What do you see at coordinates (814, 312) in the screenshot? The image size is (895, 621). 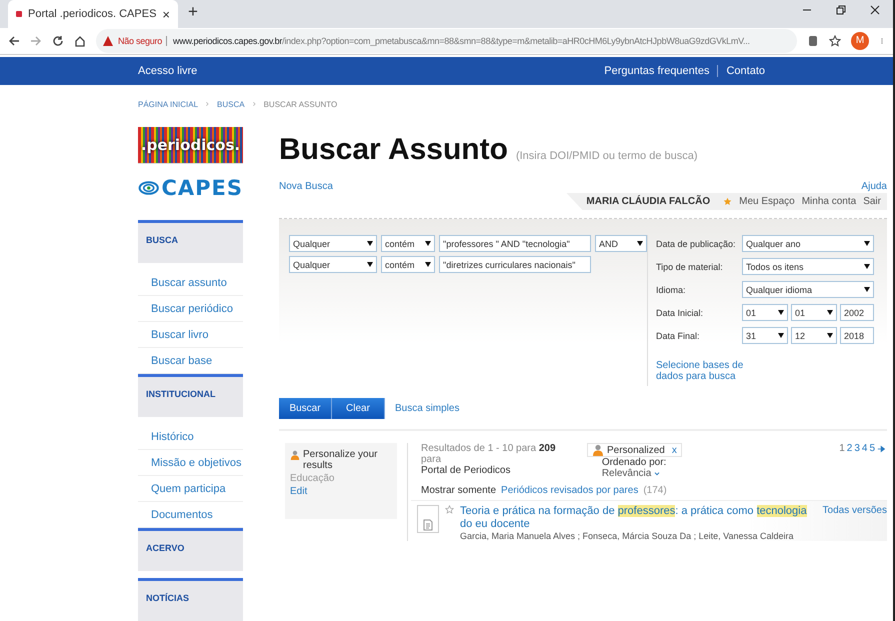 I see `month-select: 01` at bounding box center [814, 312].